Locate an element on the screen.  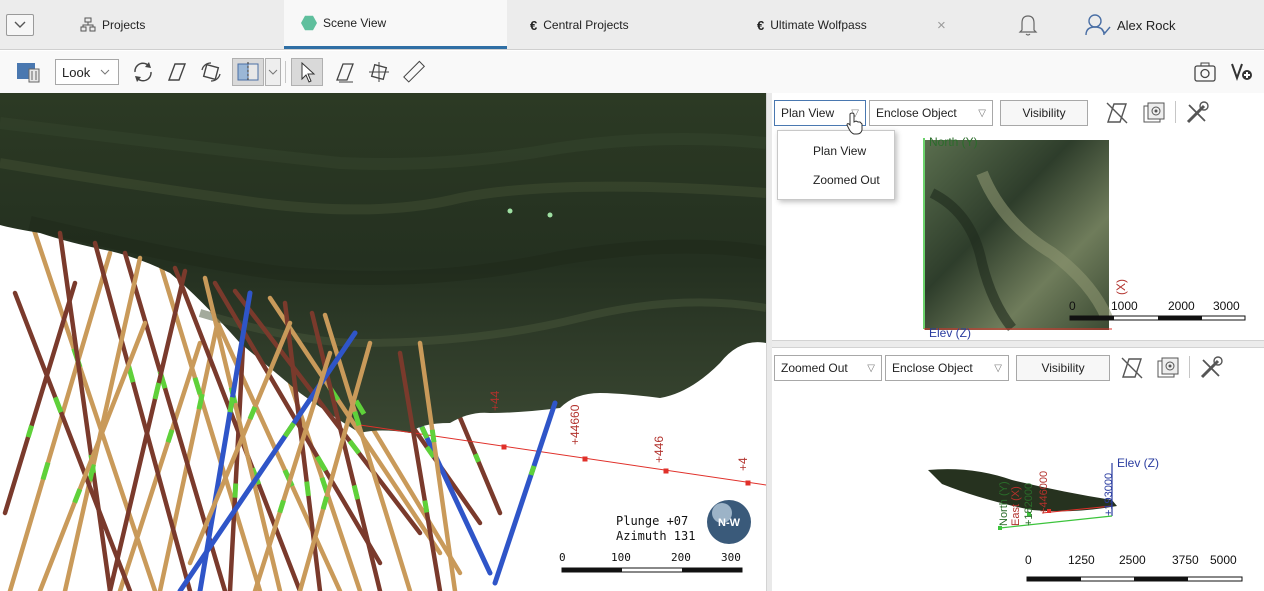
tab-scene-view: Scene View is located at coordinates (395, 24).